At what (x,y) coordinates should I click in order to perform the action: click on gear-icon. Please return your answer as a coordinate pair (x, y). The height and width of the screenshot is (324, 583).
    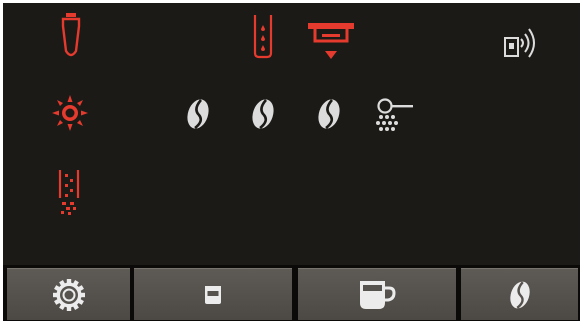
    Looking at the image, I should click on (68, 294).